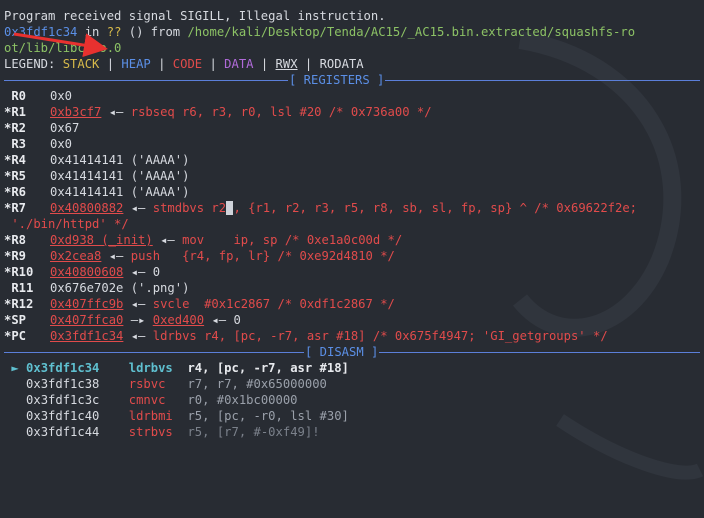 This screenshot has width=704, height=518. Describe the element at coordinates (122, 320) in the screenshot. I see `register-sp: *SP 0x407ffca0 —▸ 0xed400 ◂— 0` at that location.